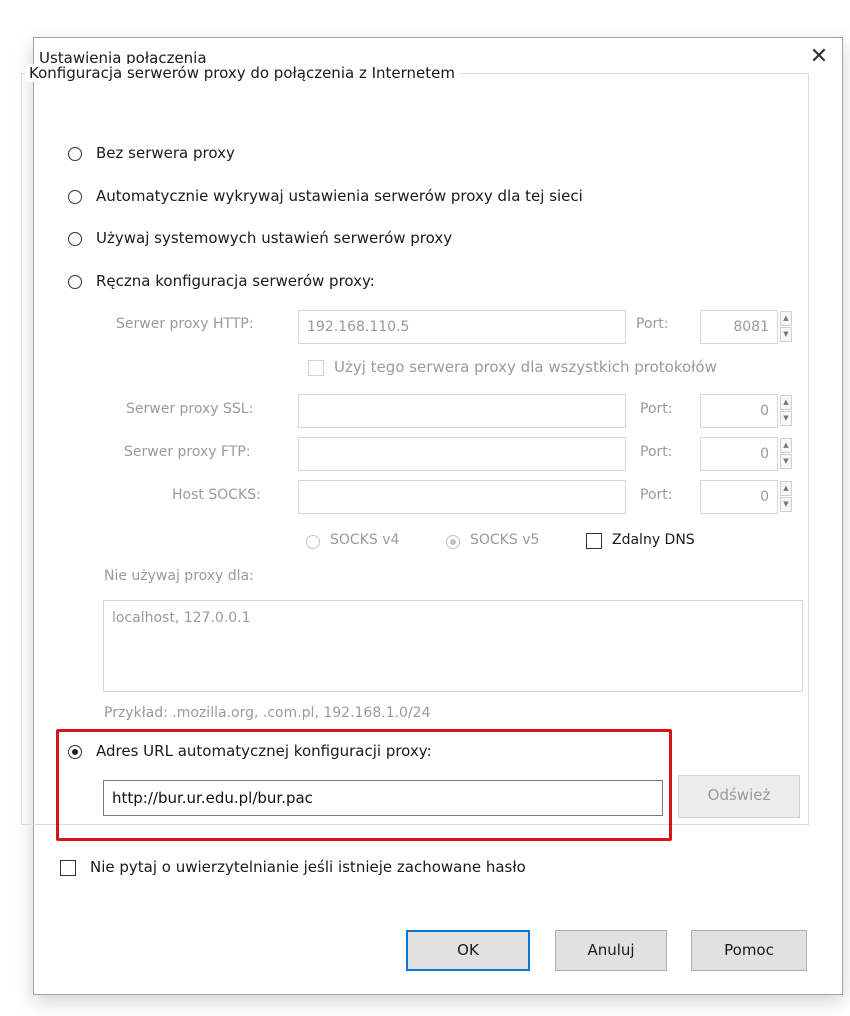 The image size is (850, 1016). What do you see at coordinates (656, 495) in the screenshot?
I see `socks-port-label: Port:` at bounding box center [656, 495].